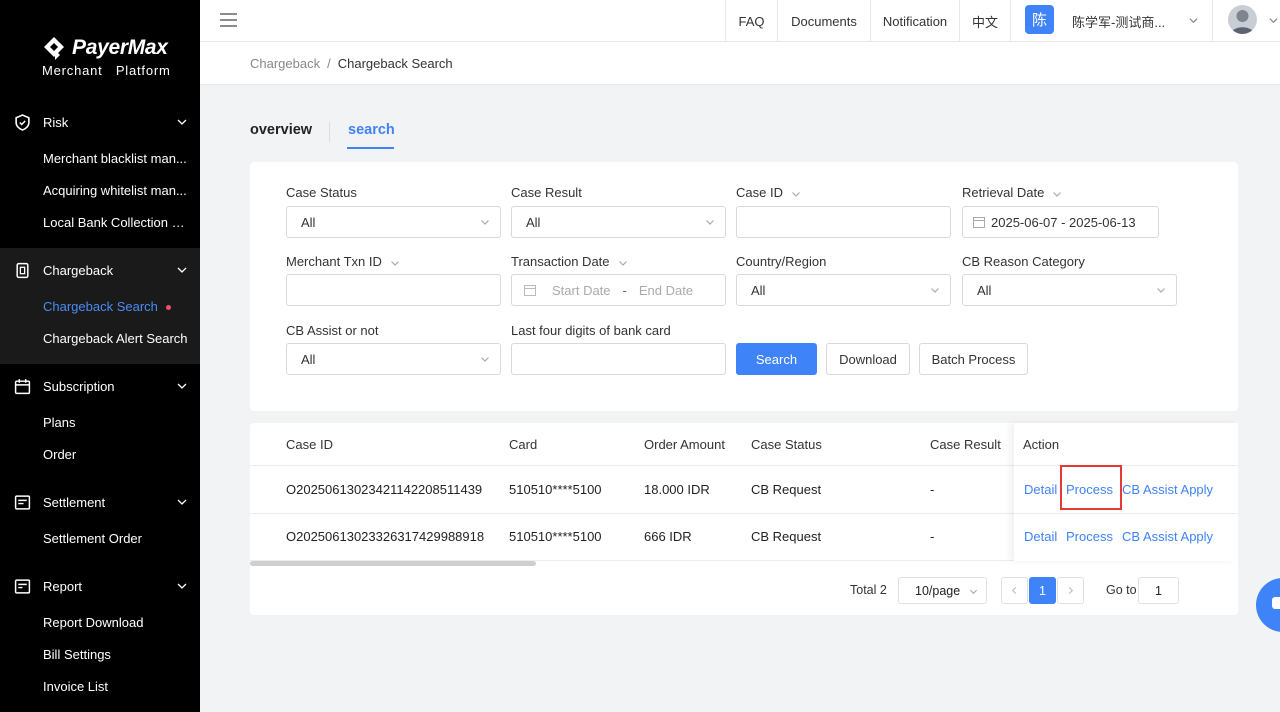 The width and height of the screenshot is (1280, 712). What do you see at coordinates (1023, 261) in the screenshot?
I see `cb-reason-category-label: CB Reason Category` at bounding box center [1023, 261].